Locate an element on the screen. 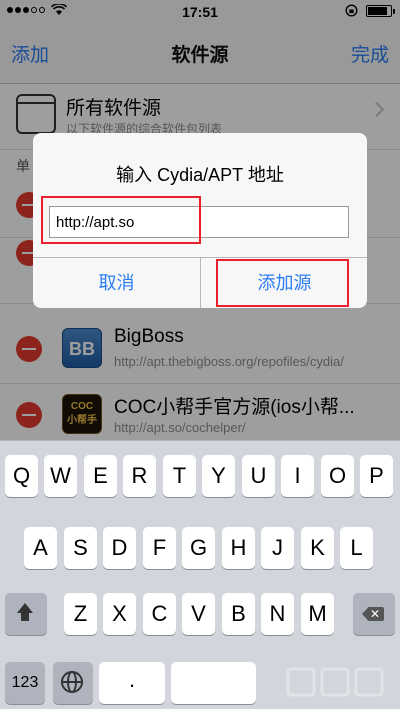  globe-icon is located at coordinates (72, 682).